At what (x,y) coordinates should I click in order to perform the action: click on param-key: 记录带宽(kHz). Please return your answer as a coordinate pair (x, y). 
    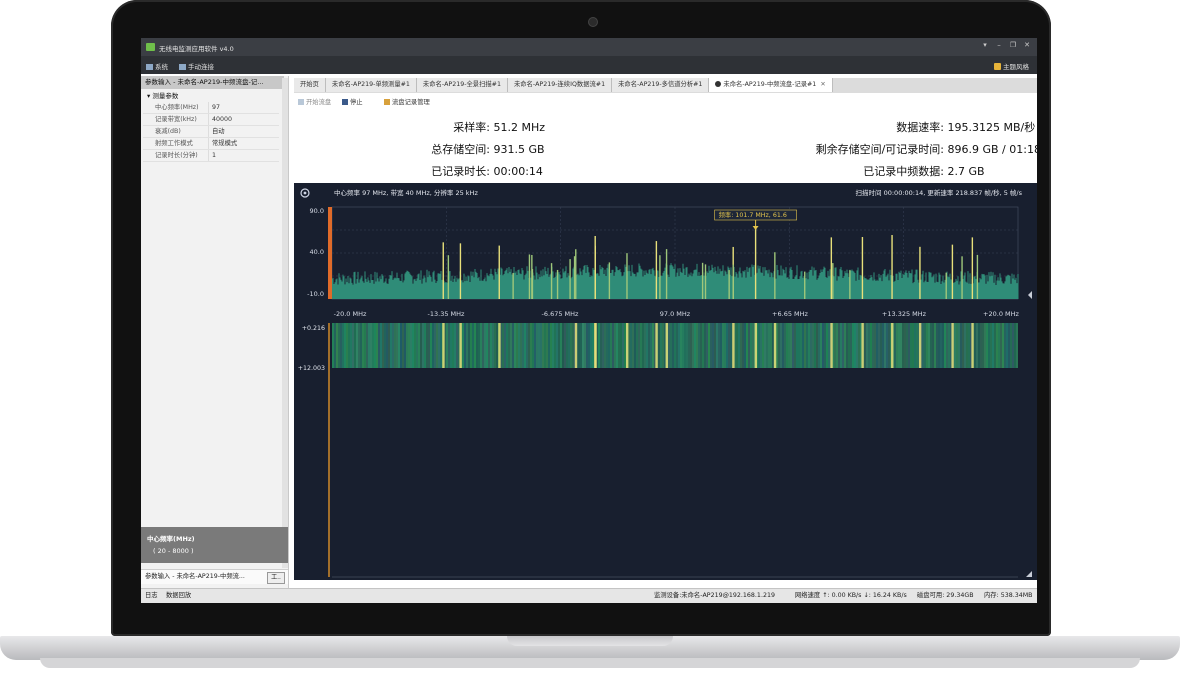
    Looking at the image, I should click on (176, 119).